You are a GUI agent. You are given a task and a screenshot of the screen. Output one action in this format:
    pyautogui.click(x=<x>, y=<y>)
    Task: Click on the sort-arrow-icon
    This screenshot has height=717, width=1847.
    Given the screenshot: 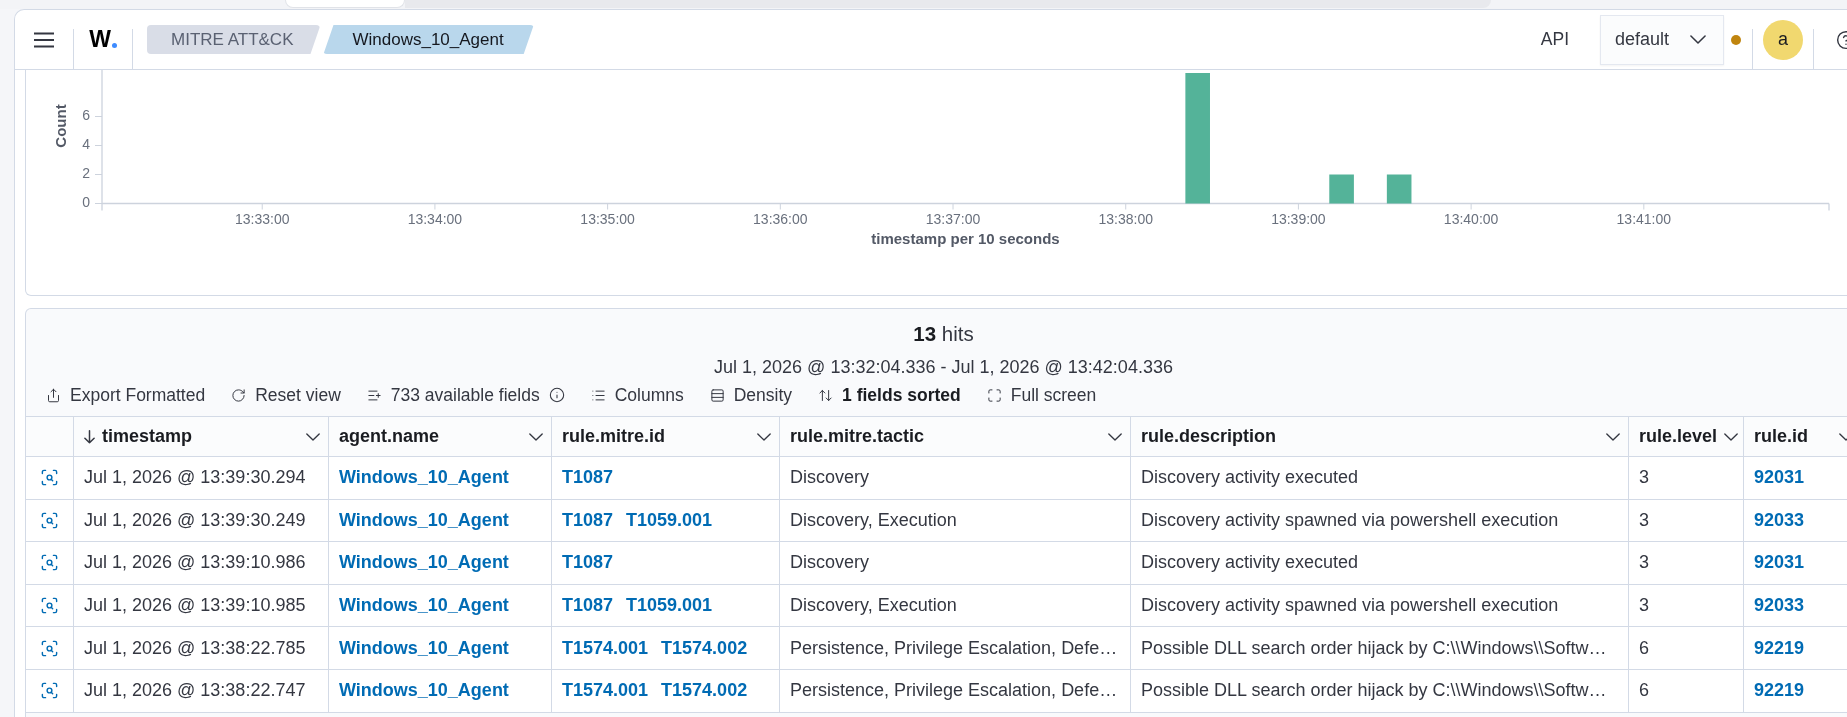 What is the action you would take?
    pyautogui.click(x=89, y=436)
    